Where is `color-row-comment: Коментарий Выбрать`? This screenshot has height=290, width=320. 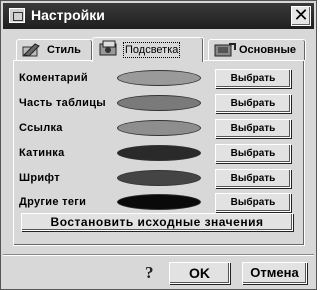
color-row-comment: Коментарий Выбрать is located at coordinates (157, 79).